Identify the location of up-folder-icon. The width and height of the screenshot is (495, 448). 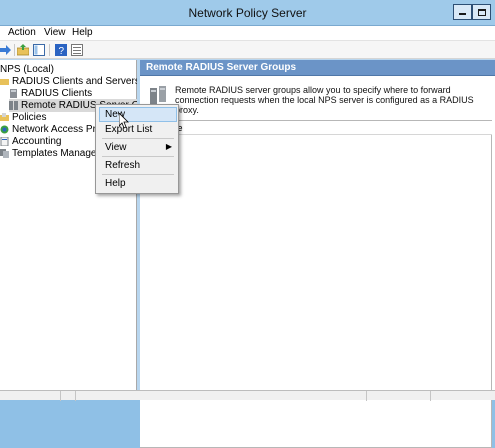
(23, 50).